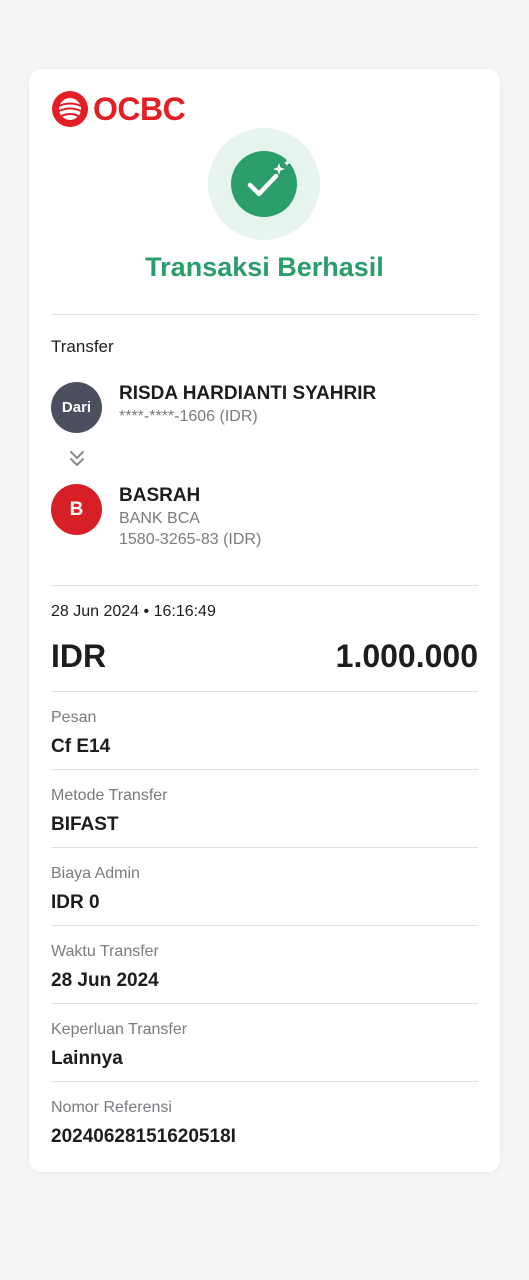 The width and height of the screenshot is (529, 1280). I want to click on recipient-block: B BASRAH BANK BCA 1580-3265-83 (IDR), so click(156, 517).